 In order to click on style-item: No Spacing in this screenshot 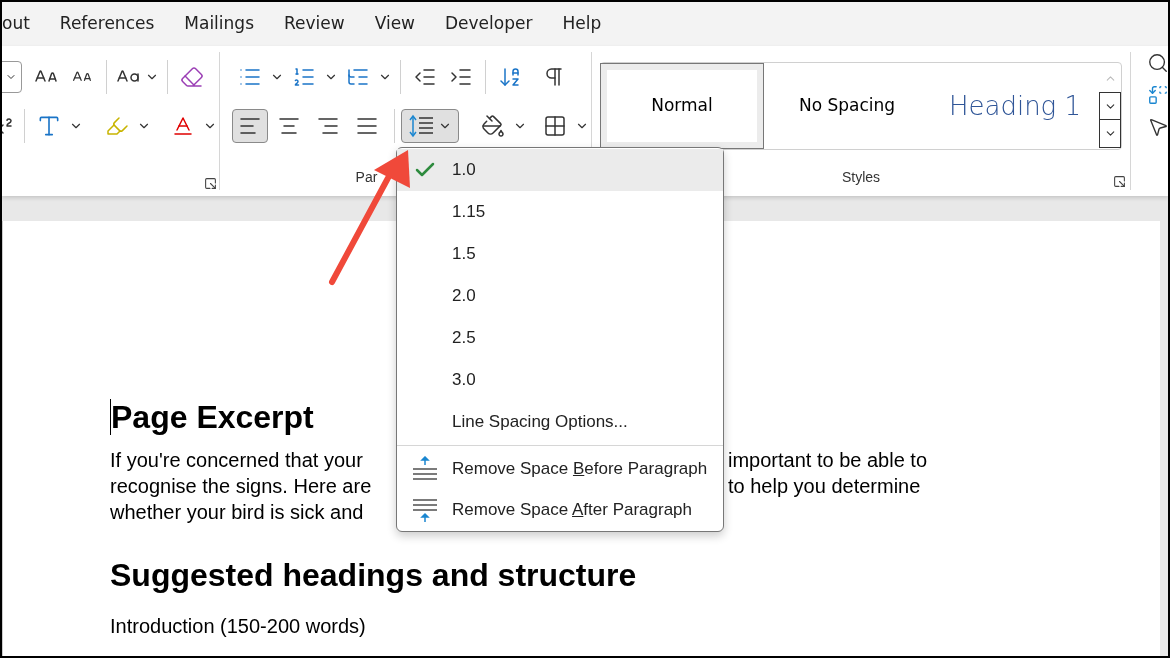, I will do `click(847, 106)`.